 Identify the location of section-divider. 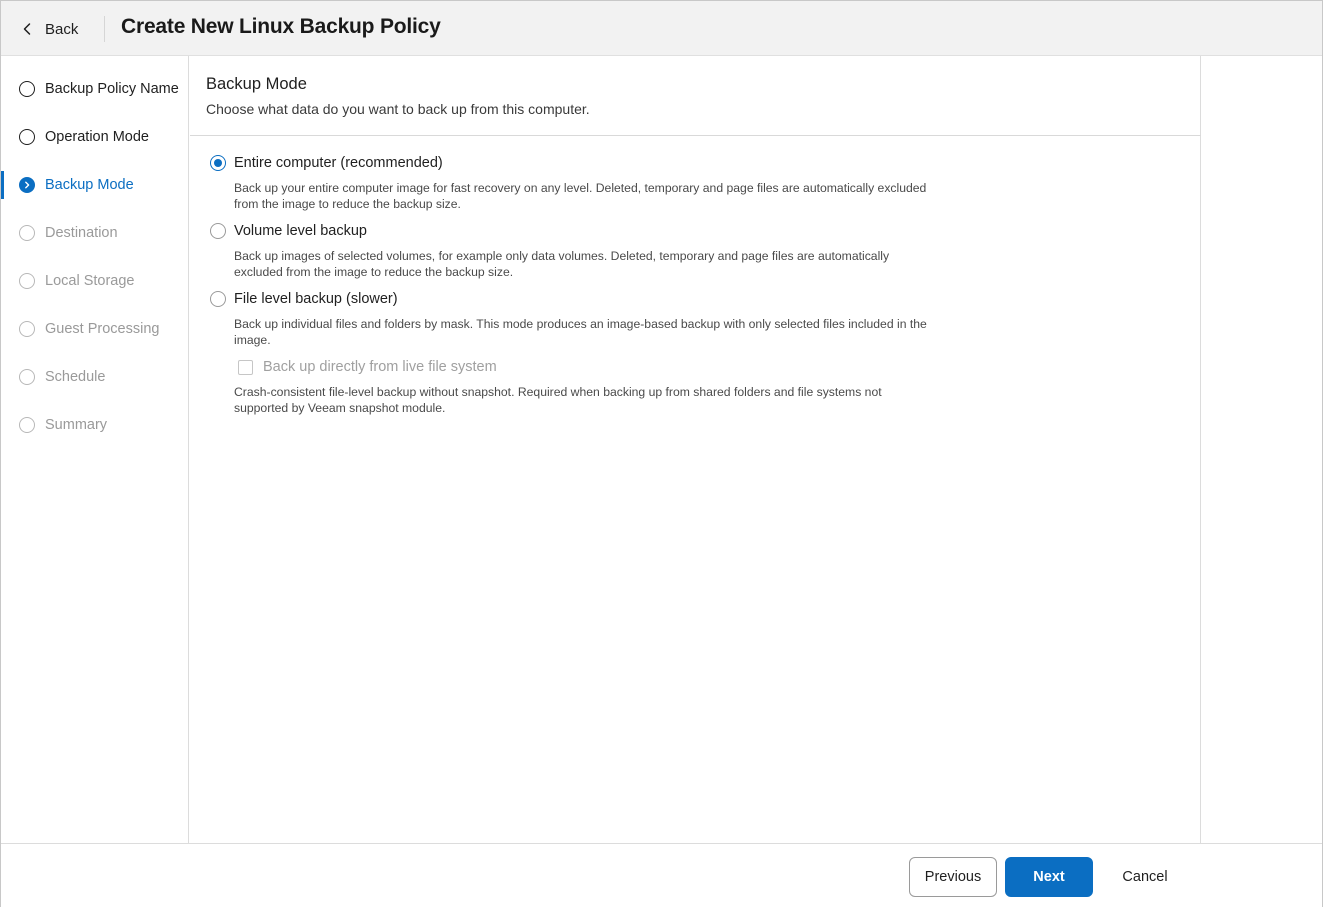
(695, 135).